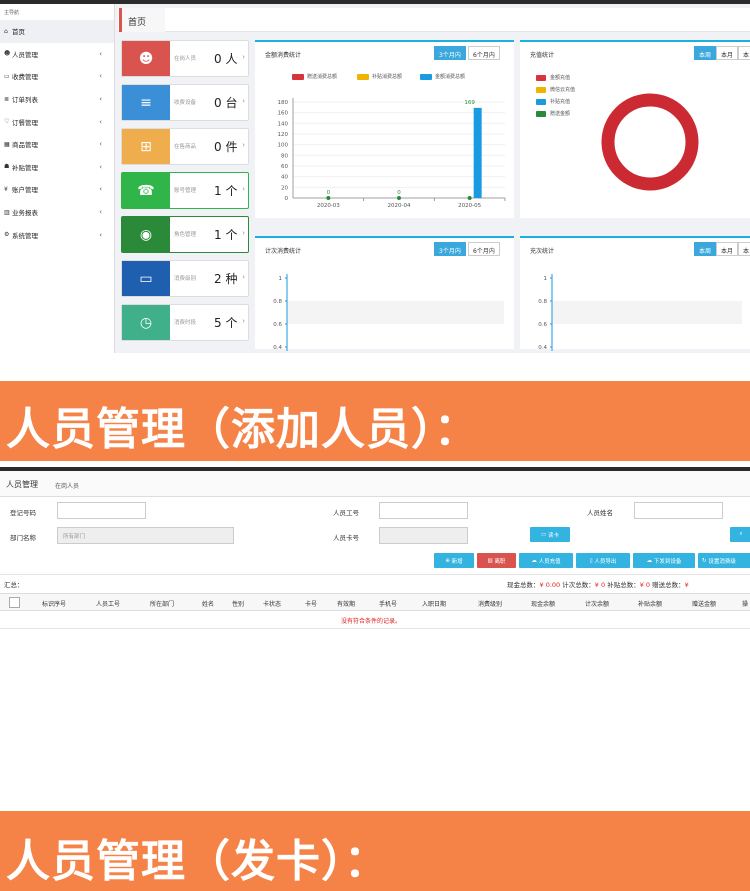 This screenshot has height=891, width=750. I want to click on legend-item: 补贴充值, so click(553, 101).